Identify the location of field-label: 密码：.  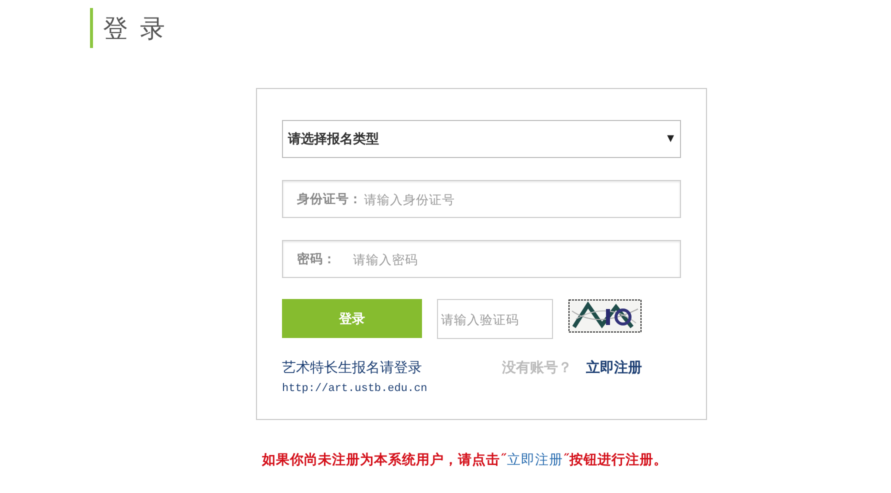
(317, 259).